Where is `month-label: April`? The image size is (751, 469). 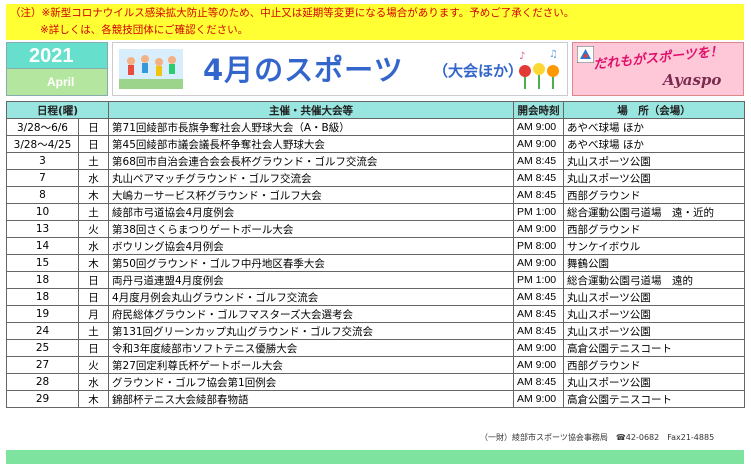 month-label: April is located at coordinates (57, 82).